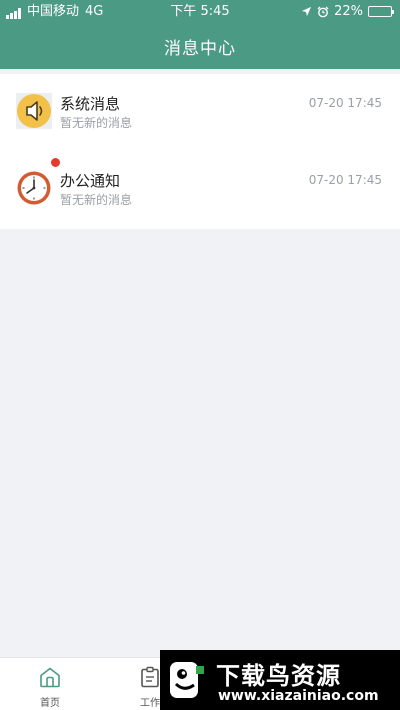  What do you see at coordinates (323, 11) in the screenshot?
I see `alarm-icon` at bounding box center [323, 11].